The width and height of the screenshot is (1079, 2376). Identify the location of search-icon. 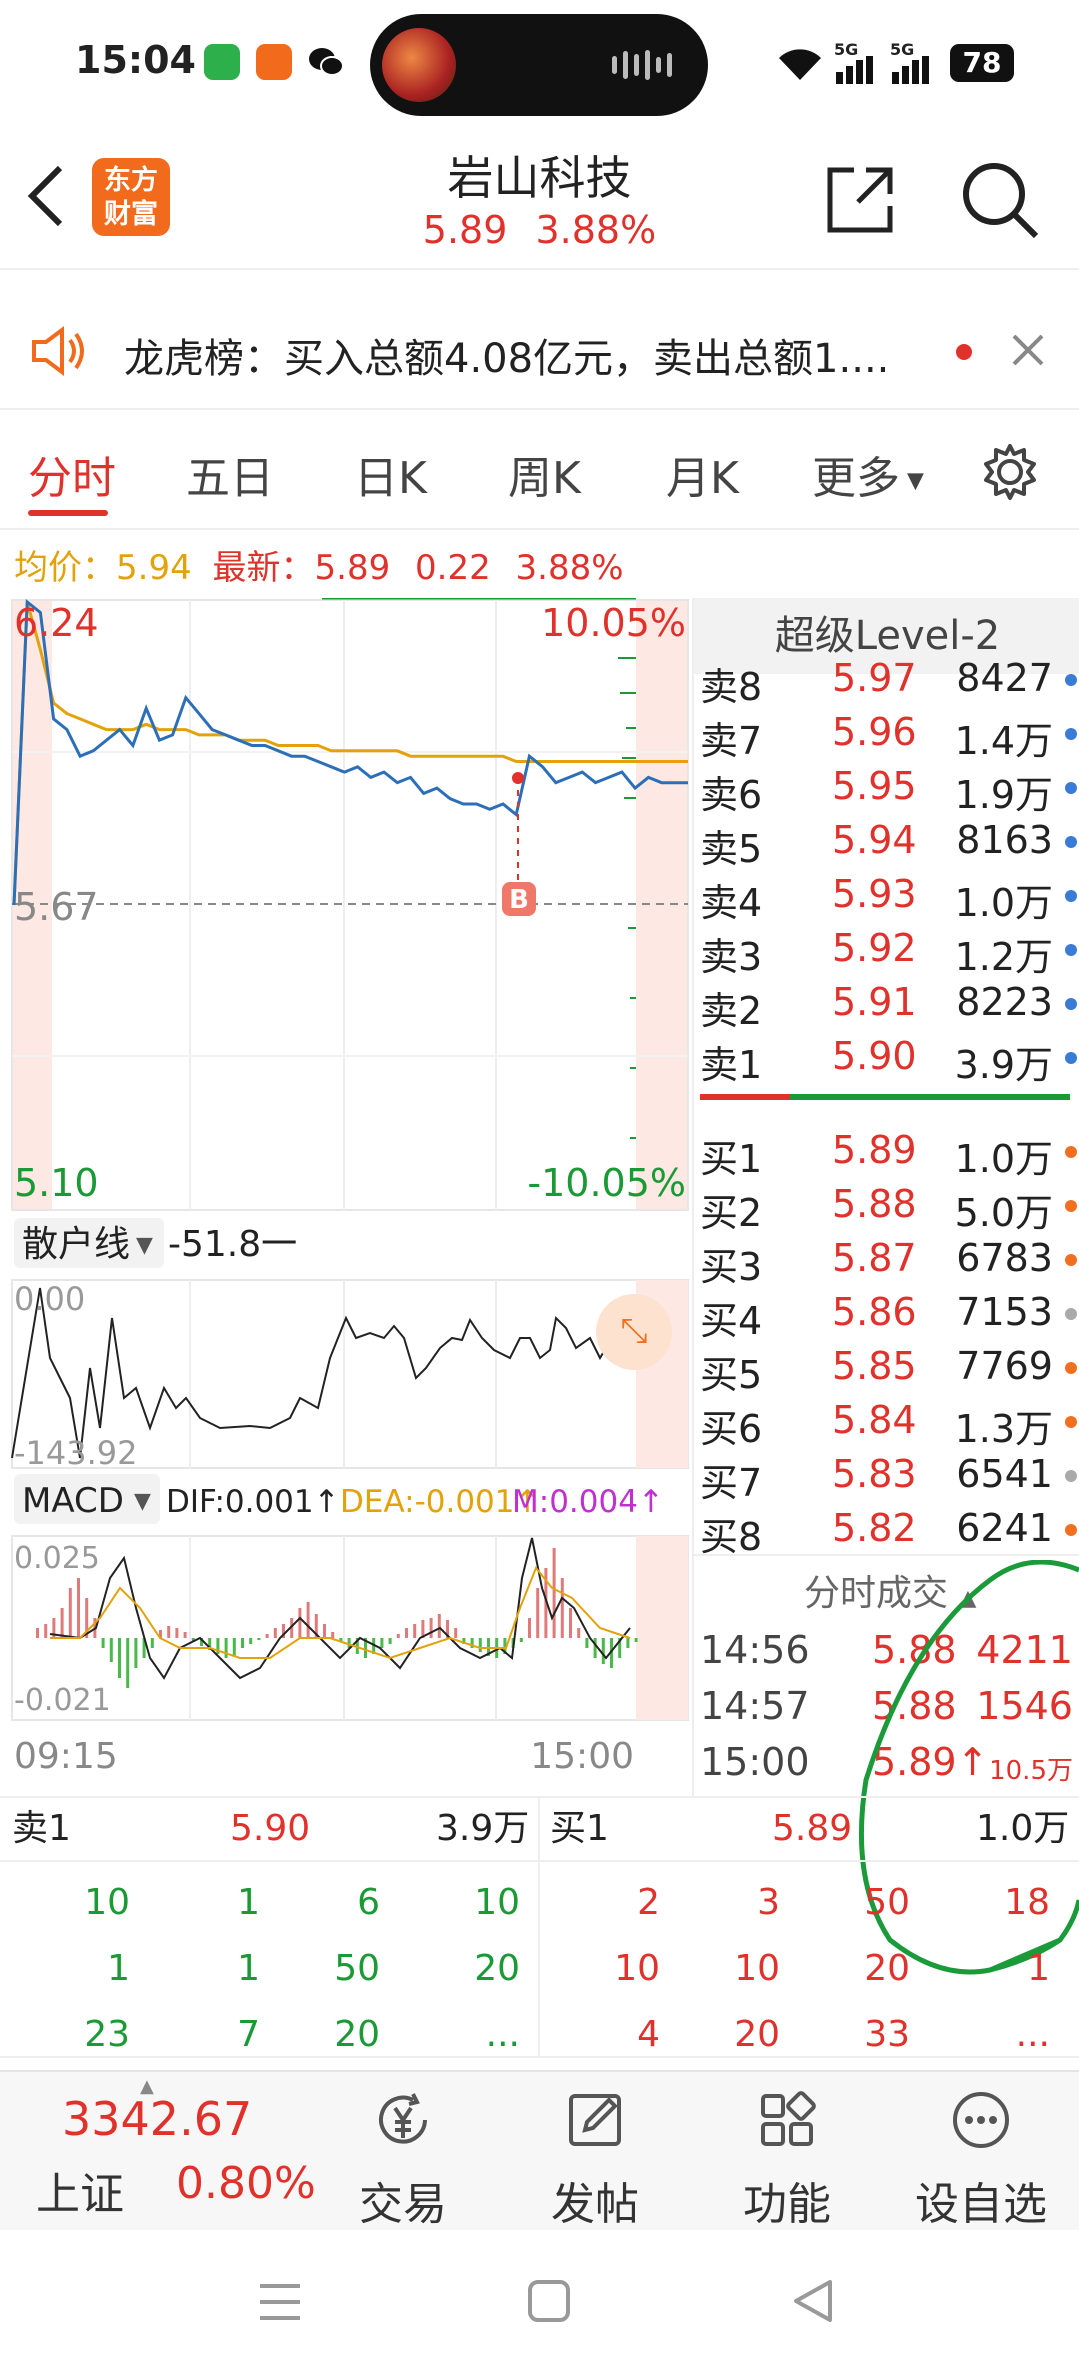
(1000, 200).